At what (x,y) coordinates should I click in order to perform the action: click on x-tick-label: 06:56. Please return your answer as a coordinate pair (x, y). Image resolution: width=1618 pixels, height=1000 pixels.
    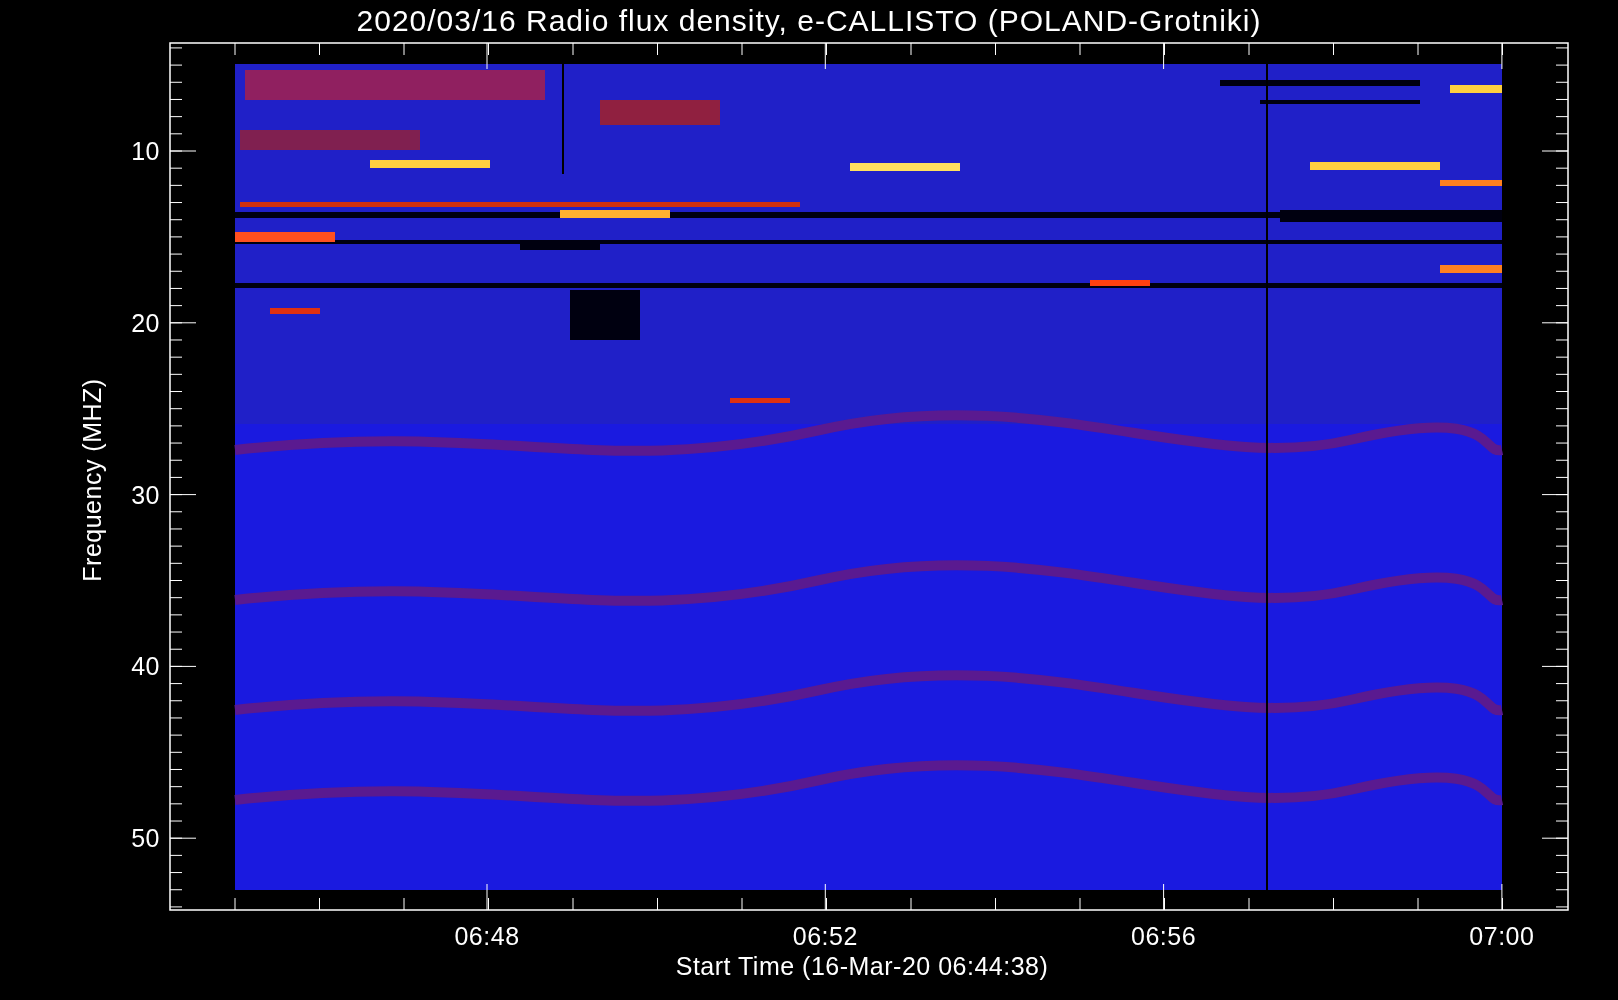
    Looking at the image, I should click on (1164, 936).